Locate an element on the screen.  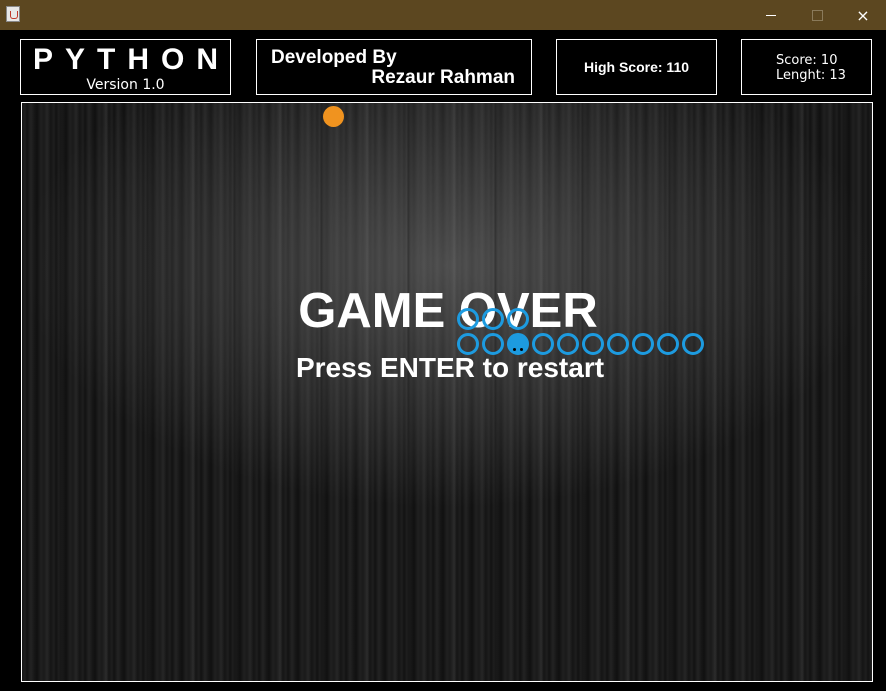
close-button: × is located at coordinates (863, 15).